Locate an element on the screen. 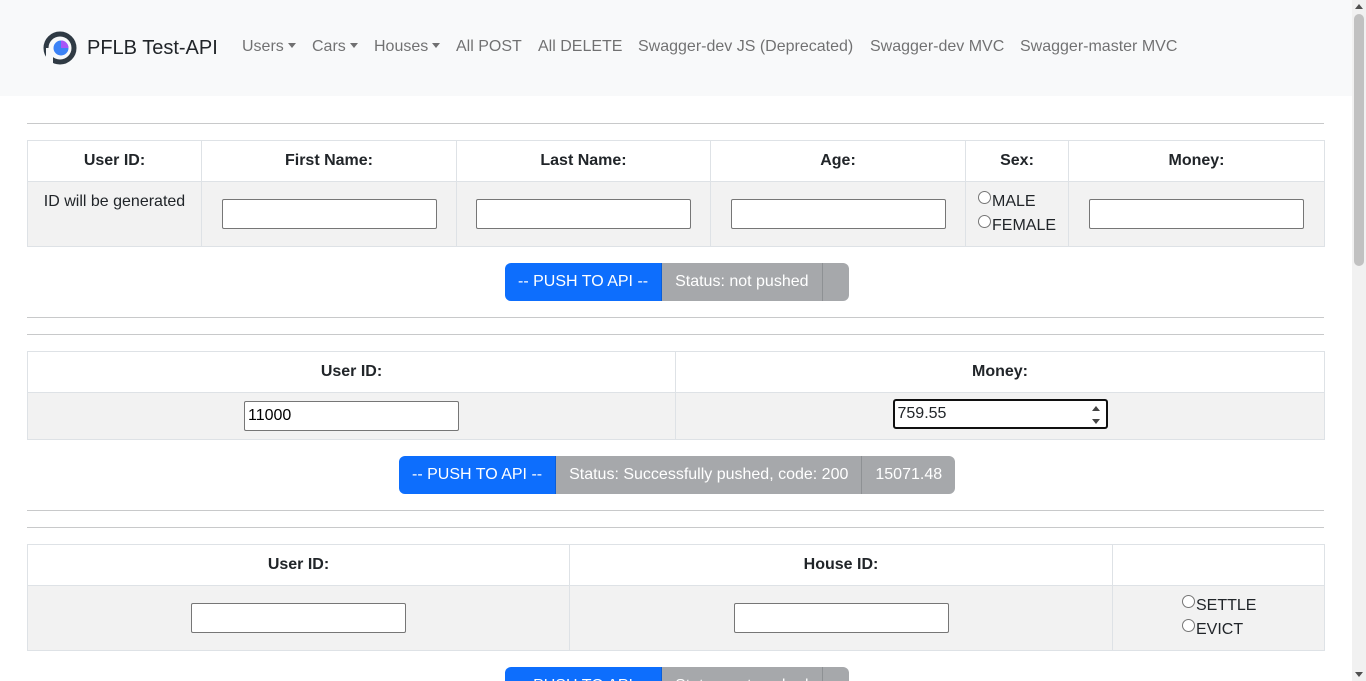  page-scrollbar is located at coordinates (1359, 340).